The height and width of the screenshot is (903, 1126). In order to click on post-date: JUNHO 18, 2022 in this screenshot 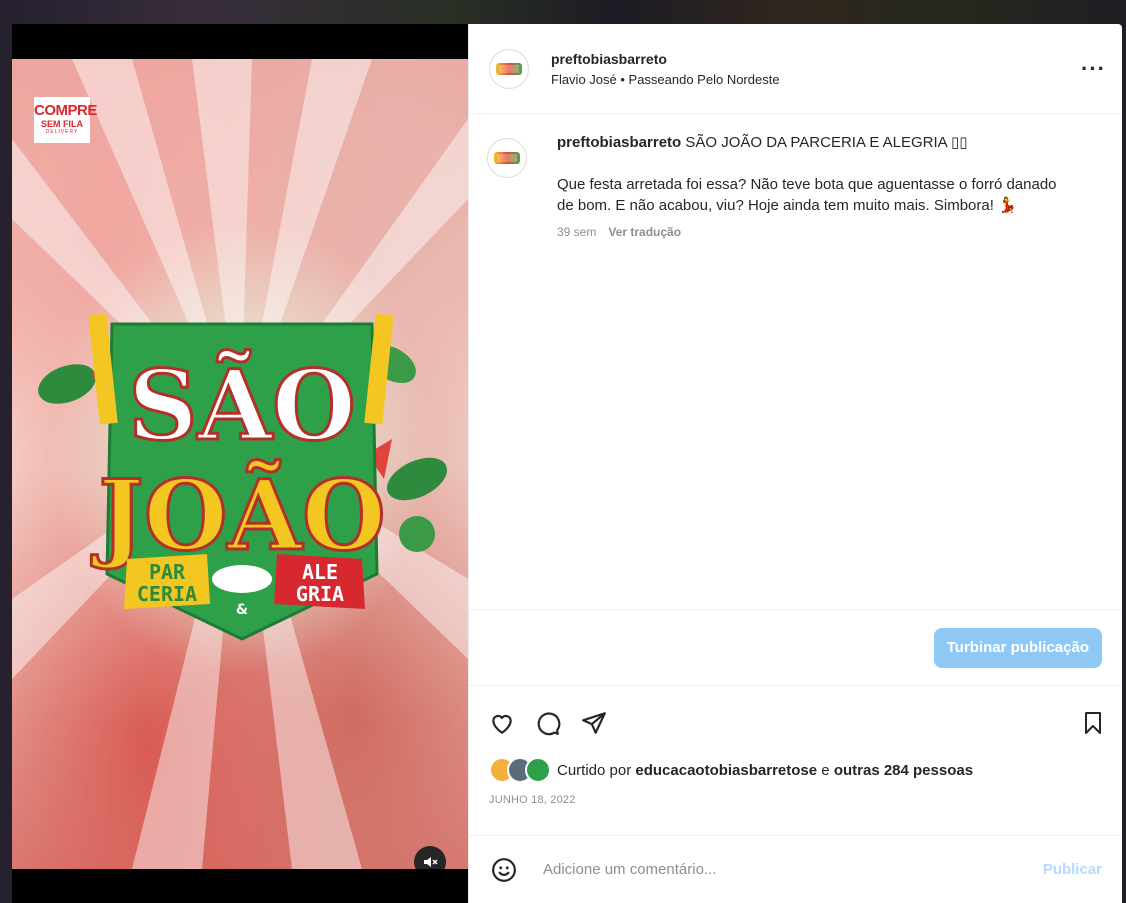, I will do `click(532, 800)`.